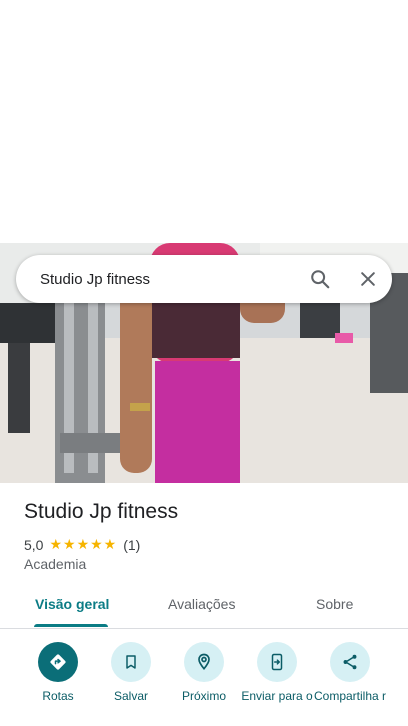 The image size is (408, 726). Describe the element at coordinates (320, 279) in the screenshot. I see `search-icon` at that location.